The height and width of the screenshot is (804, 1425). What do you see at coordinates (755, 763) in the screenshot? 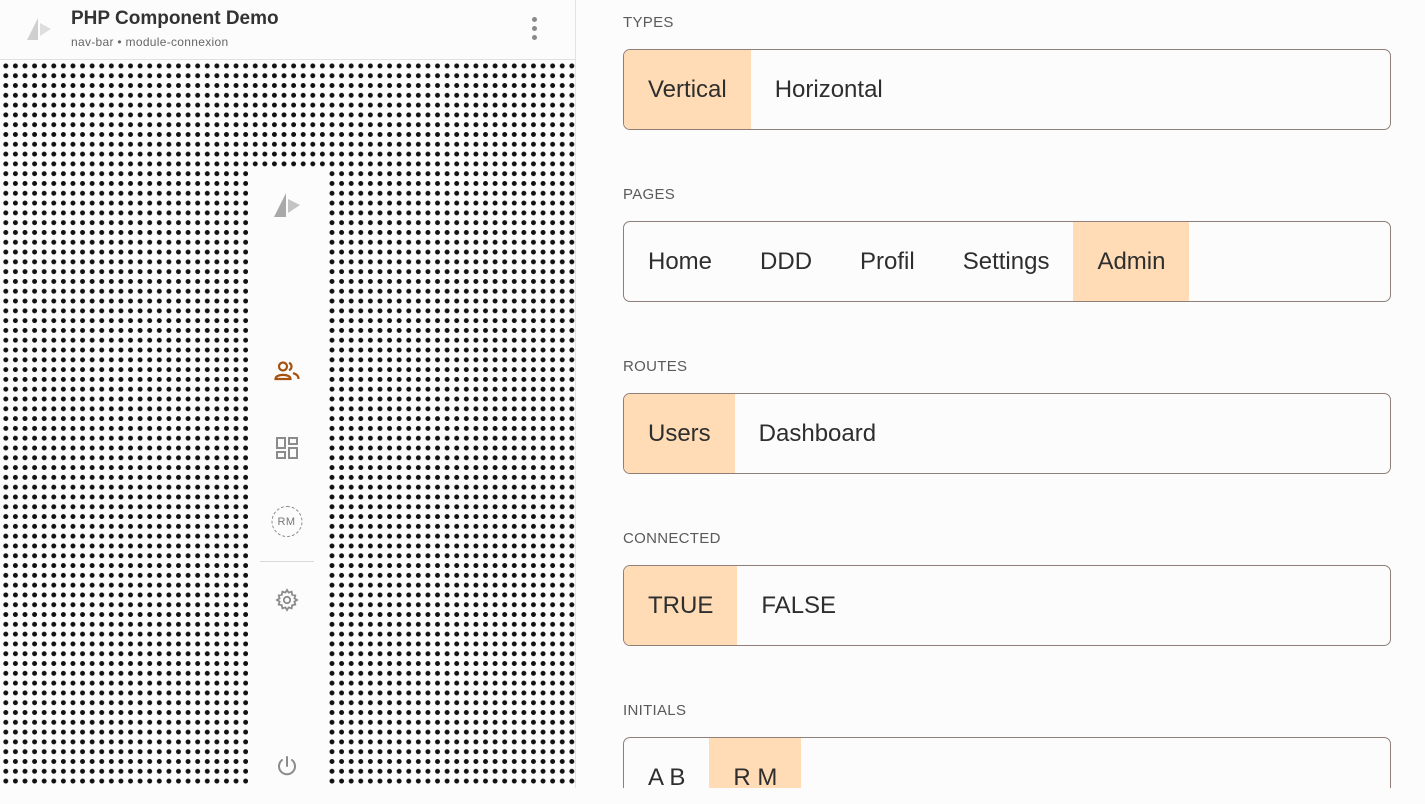
I see `initials-option-rm: R M` at bounding box center [755, 763].